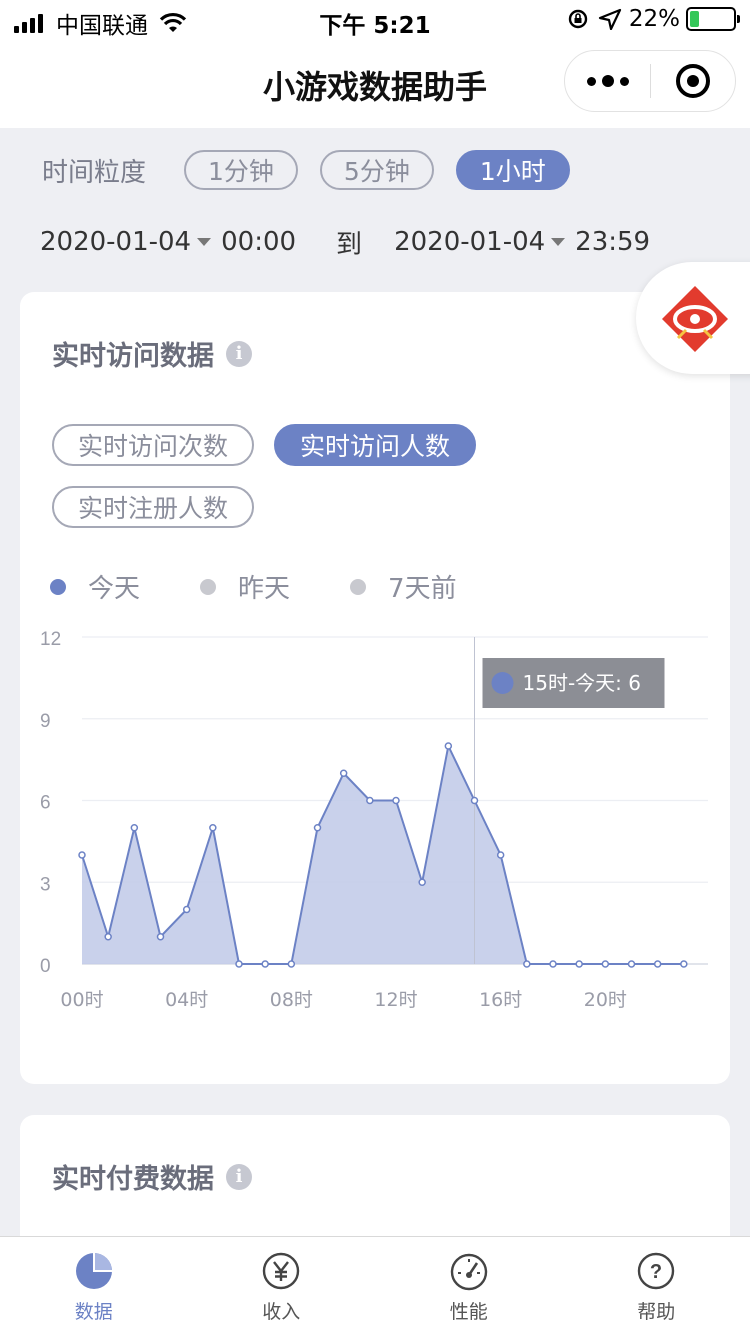 This screenshot has width=750, height=1334. What do you see at coordinates (259, 242) in the screenshot?
I see `start-time: 00:00` at bounding box center [259, 242].